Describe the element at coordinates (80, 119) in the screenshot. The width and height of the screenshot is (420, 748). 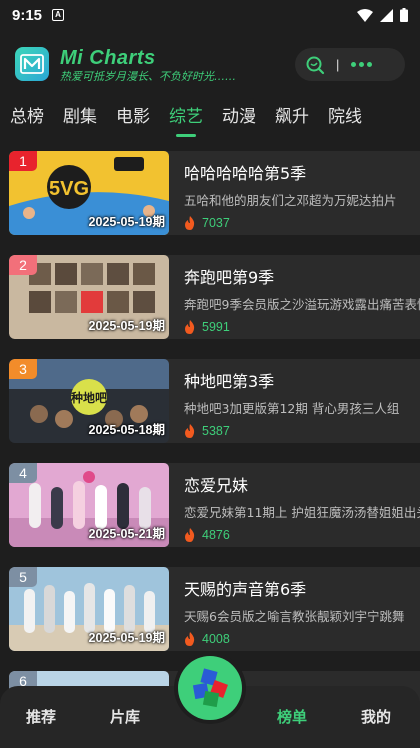
I see `tab-series: 剧集` at that location.